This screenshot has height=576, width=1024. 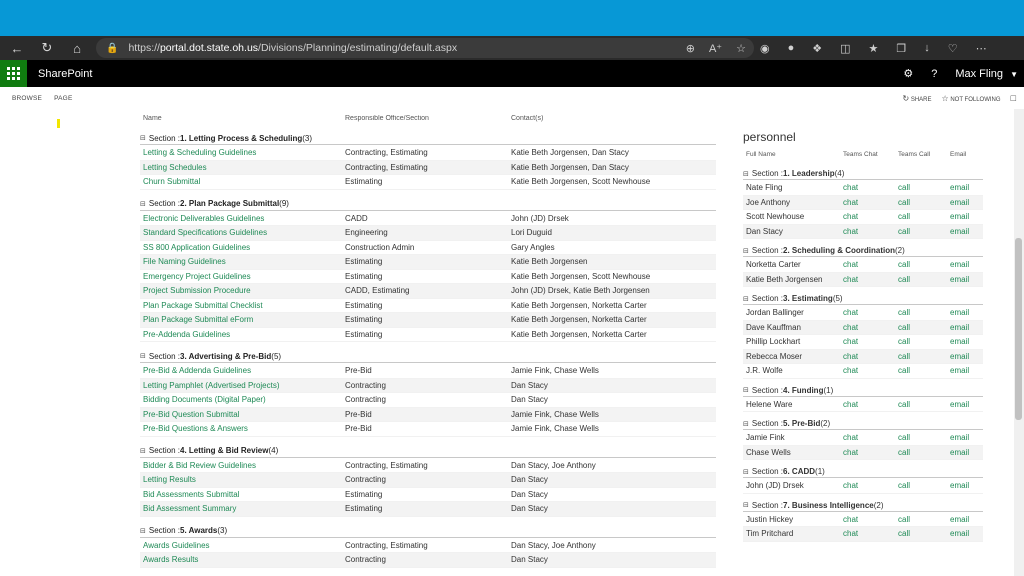 What do you see at coordinates (817, 48) in the screenshot?
I see `extensions-puzzle-icon: ❖` at bounding box center [817, 48].